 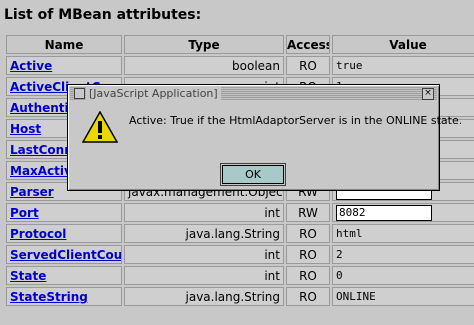 I want to click on port-input: 8082, so click(x=384, y=212).